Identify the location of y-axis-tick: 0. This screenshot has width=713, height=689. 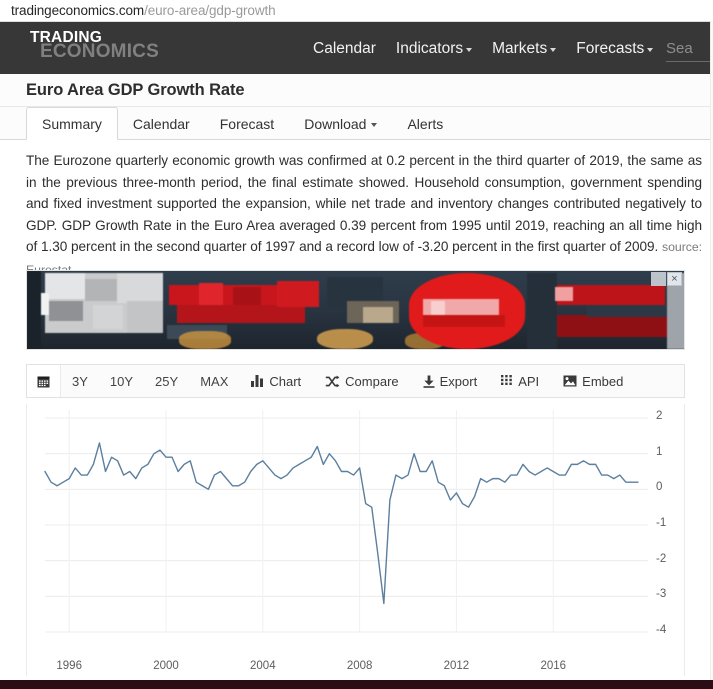
(659, 487).